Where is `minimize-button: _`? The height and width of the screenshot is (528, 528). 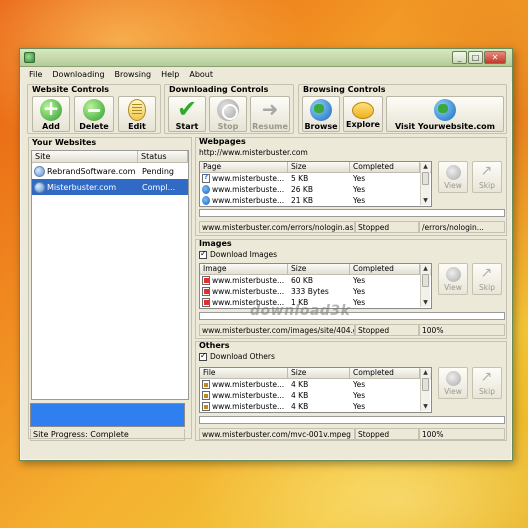
minimize-button: _ is located at coordinates (459, 57).